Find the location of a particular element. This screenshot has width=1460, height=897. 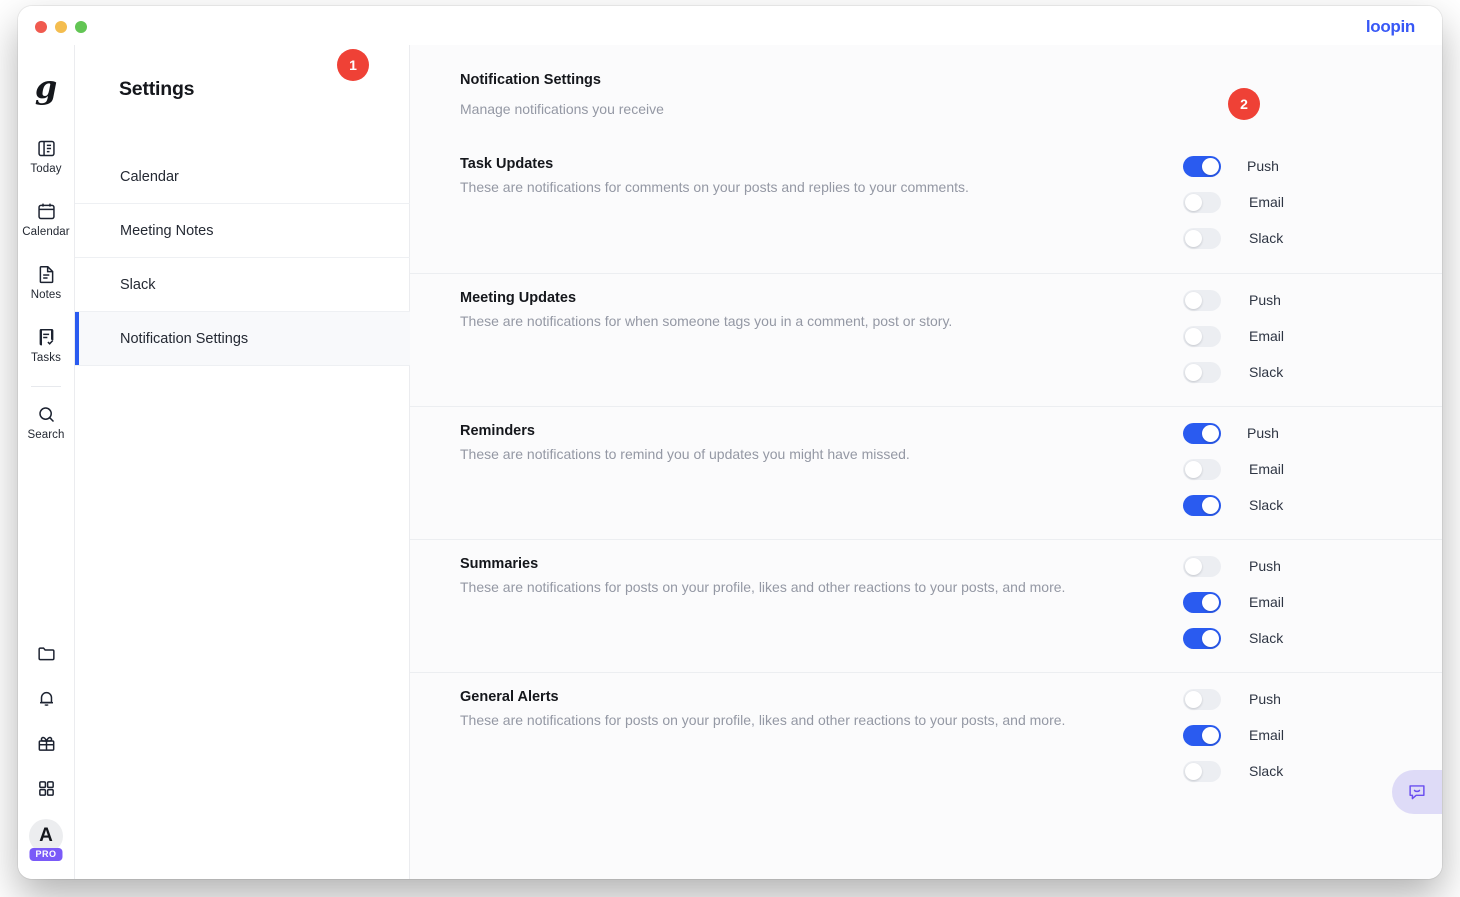

calendar-icon is located at coordinates (46, 211).